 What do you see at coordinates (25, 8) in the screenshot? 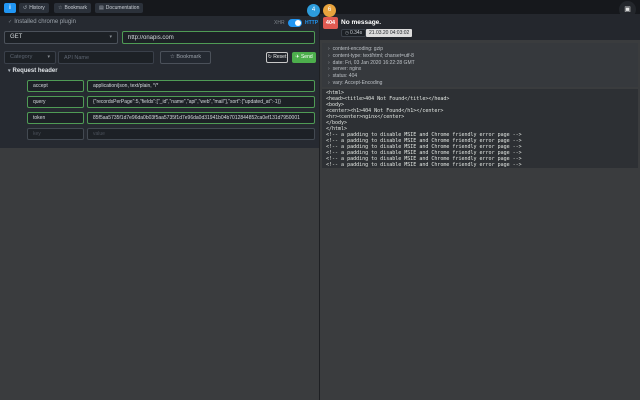
I see `history-icon: ↺` at bounding box center [25, 8].